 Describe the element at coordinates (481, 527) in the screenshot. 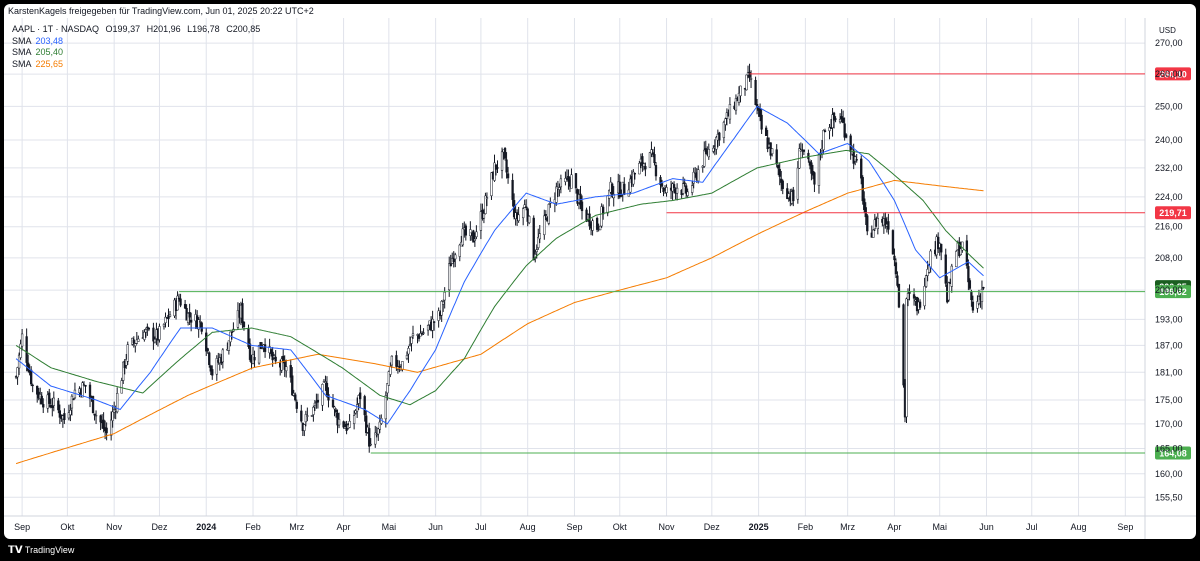

I see `x-tick-label: Jul` at that location.